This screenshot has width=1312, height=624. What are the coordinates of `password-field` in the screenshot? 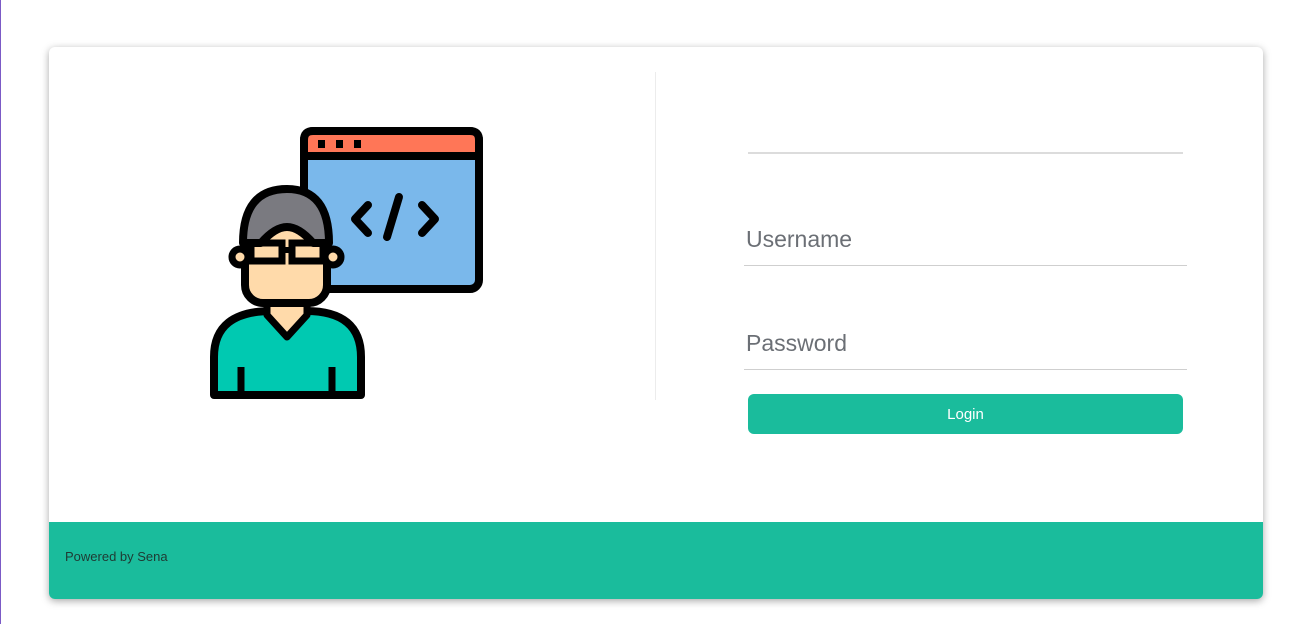 It's located at (965, 344).